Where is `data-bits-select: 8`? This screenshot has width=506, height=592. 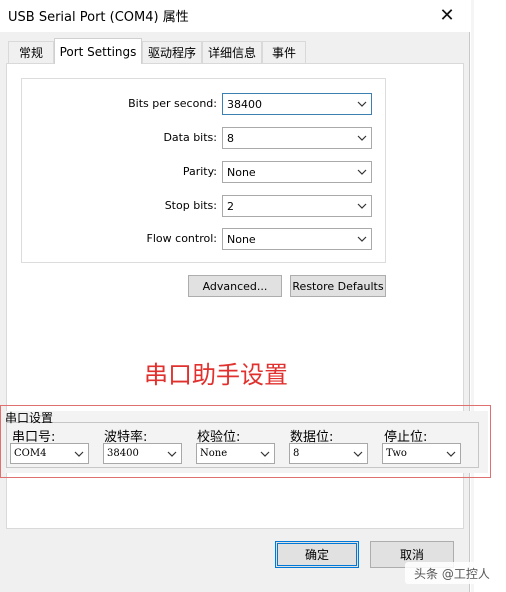
data-bits-select: 8 is located at coordinates (297, 138).